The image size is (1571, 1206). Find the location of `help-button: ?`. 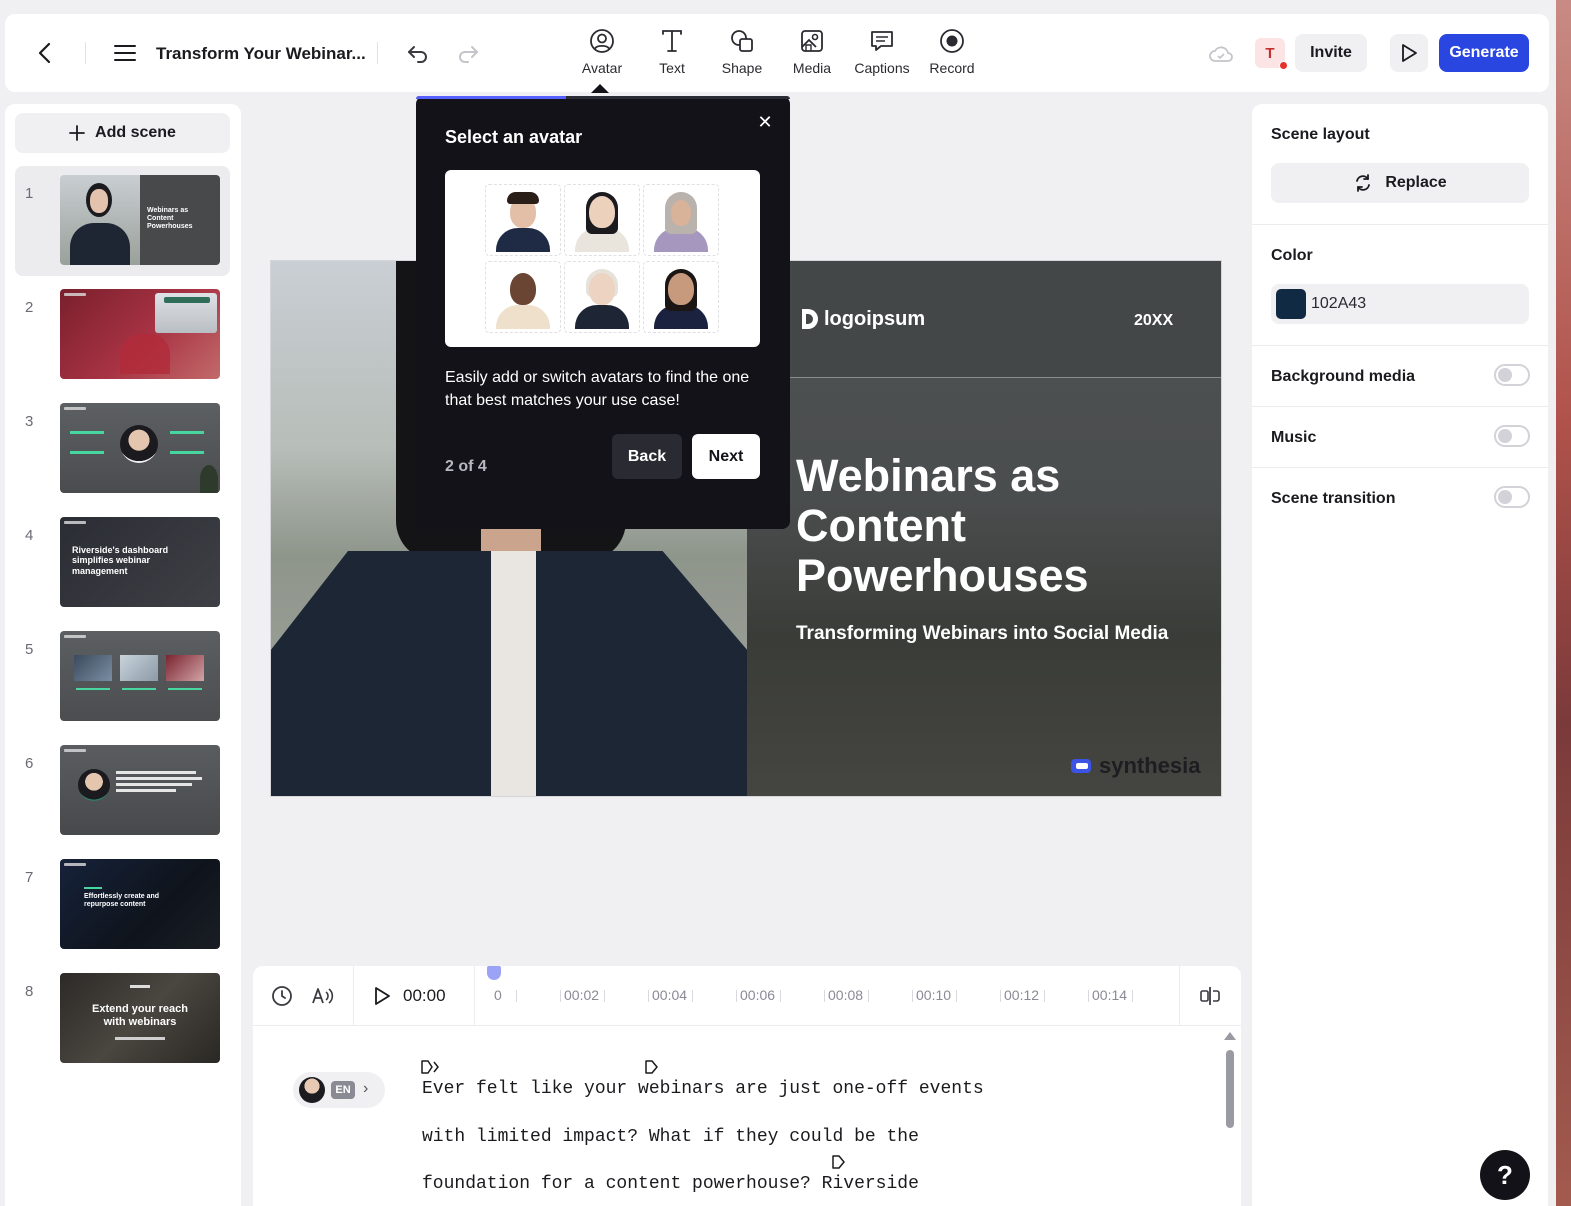

help-button: ? is located at coordinates (1505, 1175).